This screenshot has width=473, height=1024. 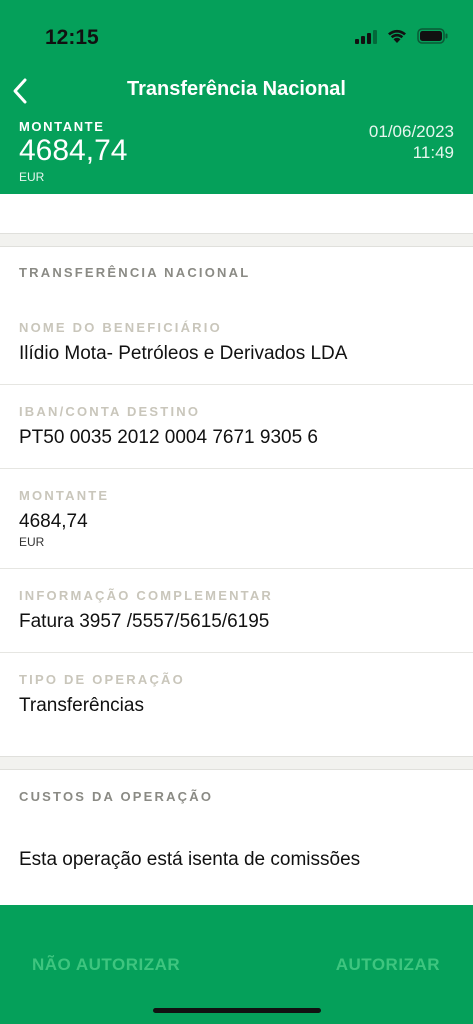 I want to click on reject-button: NÃO AUTORIZAR, so click(x=106, y=965).